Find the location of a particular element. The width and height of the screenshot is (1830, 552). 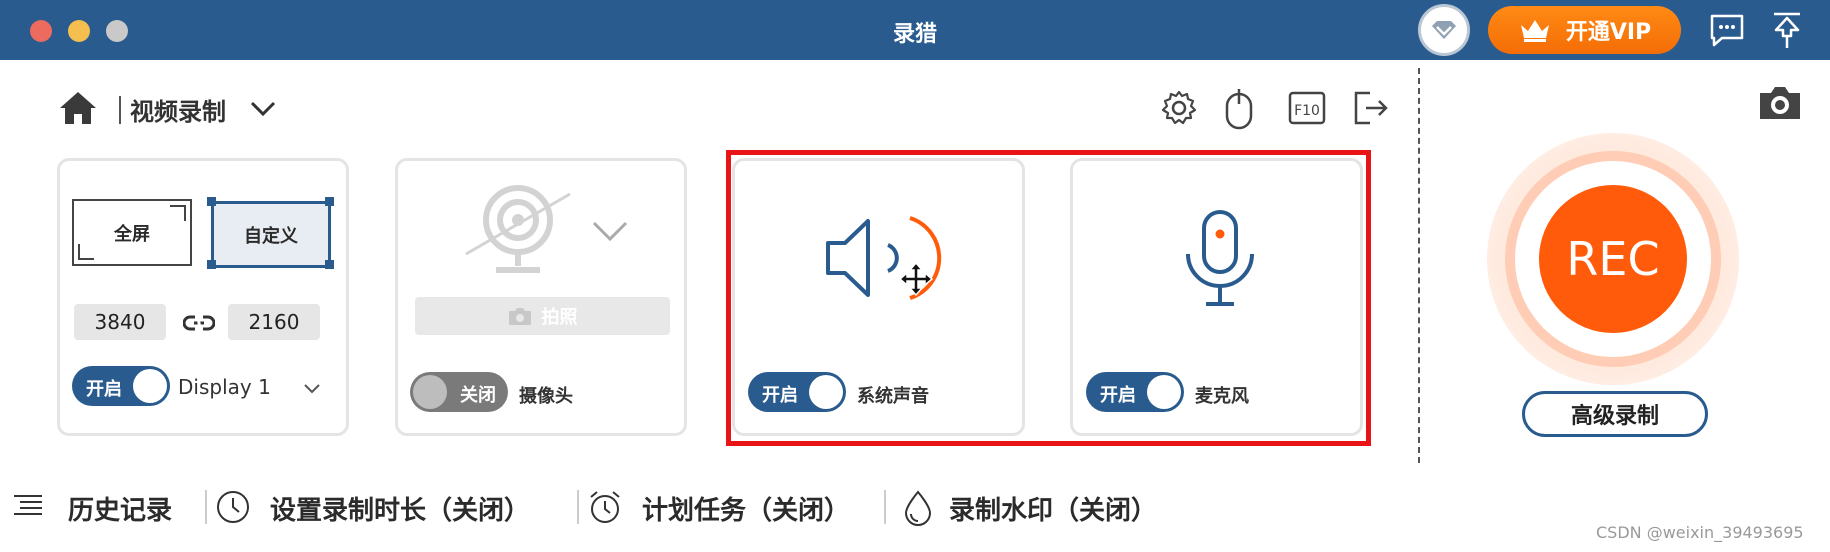

display-select: Display 1 is located at coordinates (224, 387).